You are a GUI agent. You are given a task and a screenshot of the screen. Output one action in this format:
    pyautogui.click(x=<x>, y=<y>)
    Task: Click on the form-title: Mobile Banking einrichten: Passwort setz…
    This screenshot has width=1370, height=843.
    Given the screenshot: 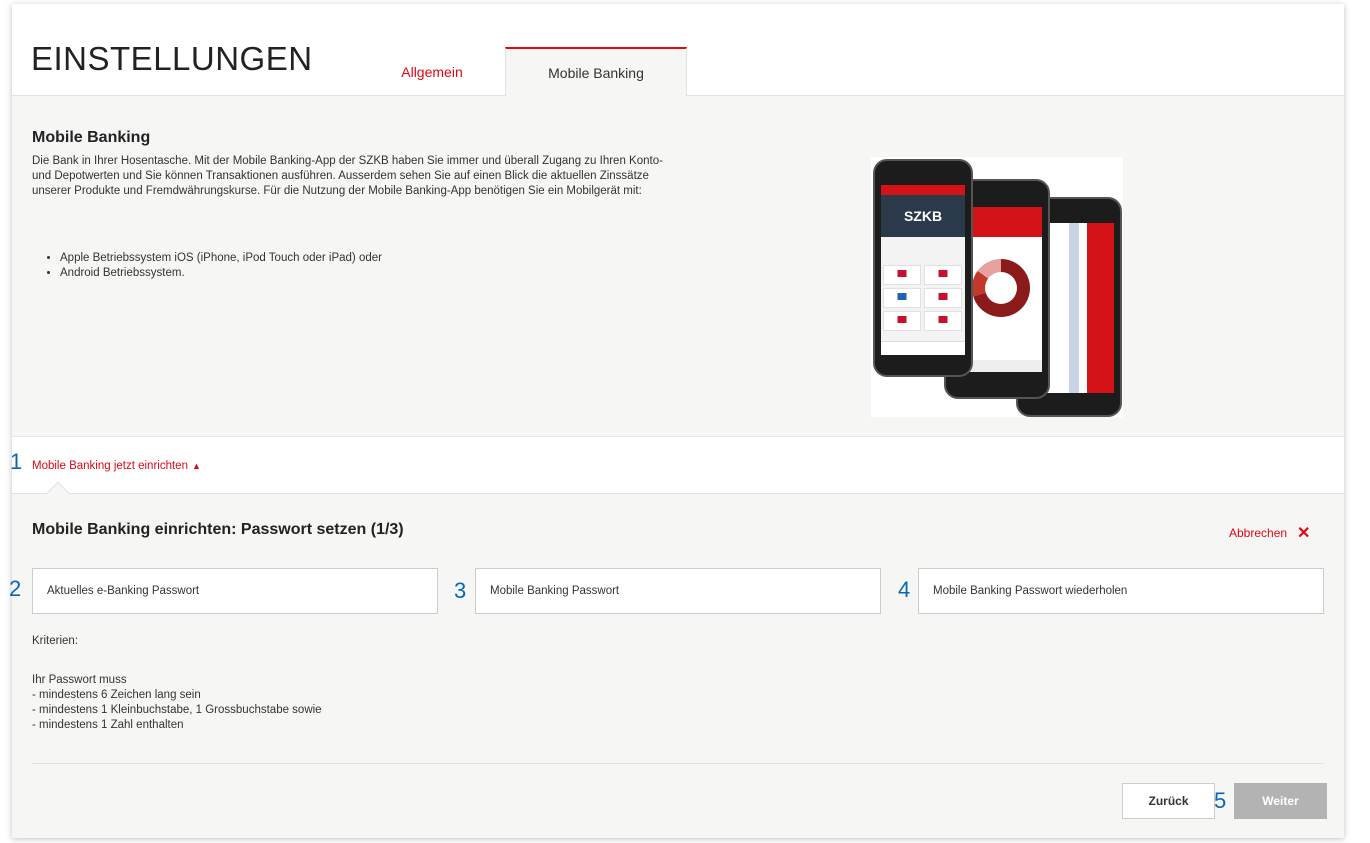 What is the action you would take?
    pyautogui.click(x=218, y=529)
    